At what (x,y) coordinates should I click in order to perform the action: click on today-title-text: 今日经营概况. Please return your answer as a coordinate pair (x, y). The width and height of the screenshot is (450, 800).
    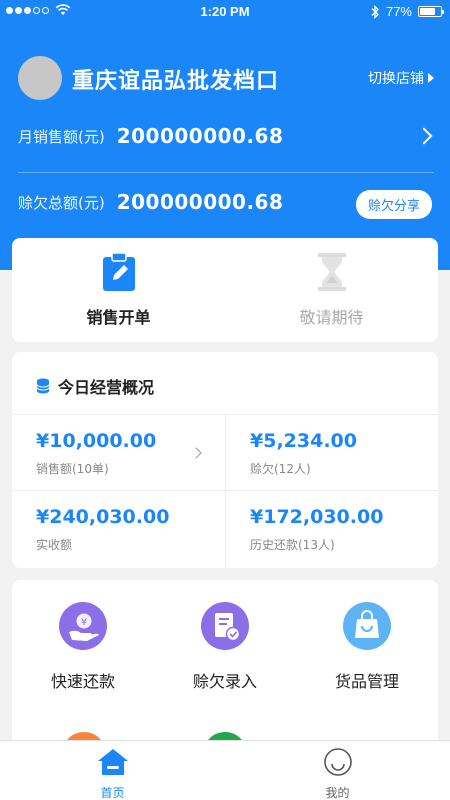
    Looking at the image, I should click on (106, 387).